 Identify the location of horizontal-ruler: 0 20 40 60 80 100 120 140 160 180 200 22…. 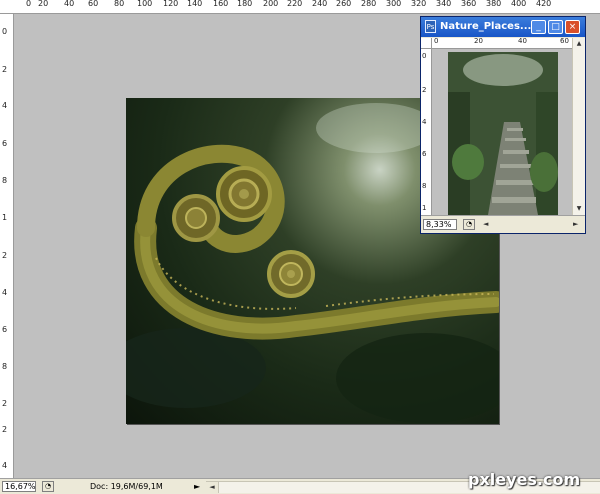
(300, 7).